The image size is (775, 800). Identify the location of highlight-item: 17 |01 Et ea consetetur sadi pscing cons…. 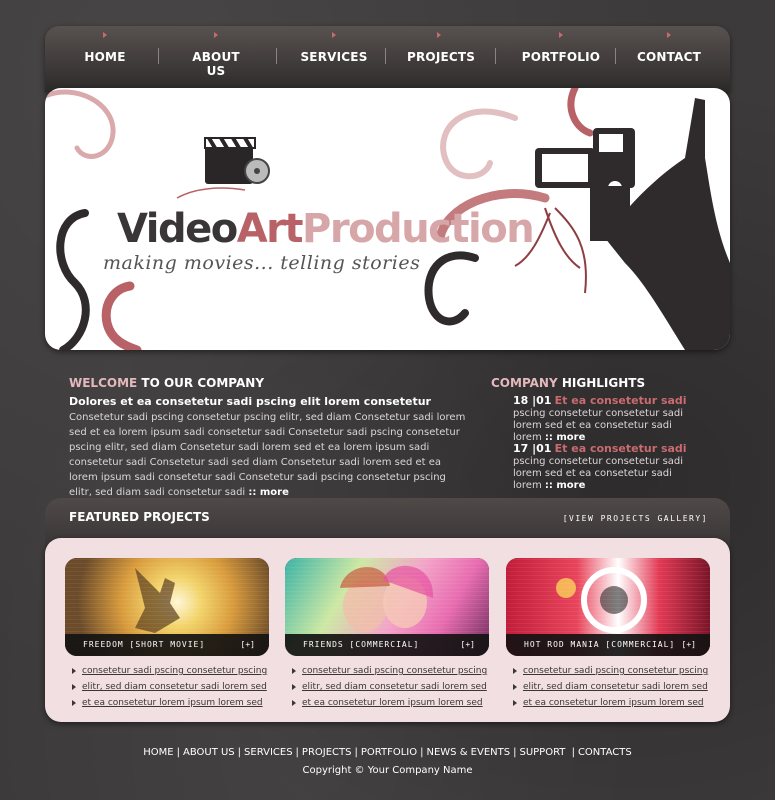
(608, 467).